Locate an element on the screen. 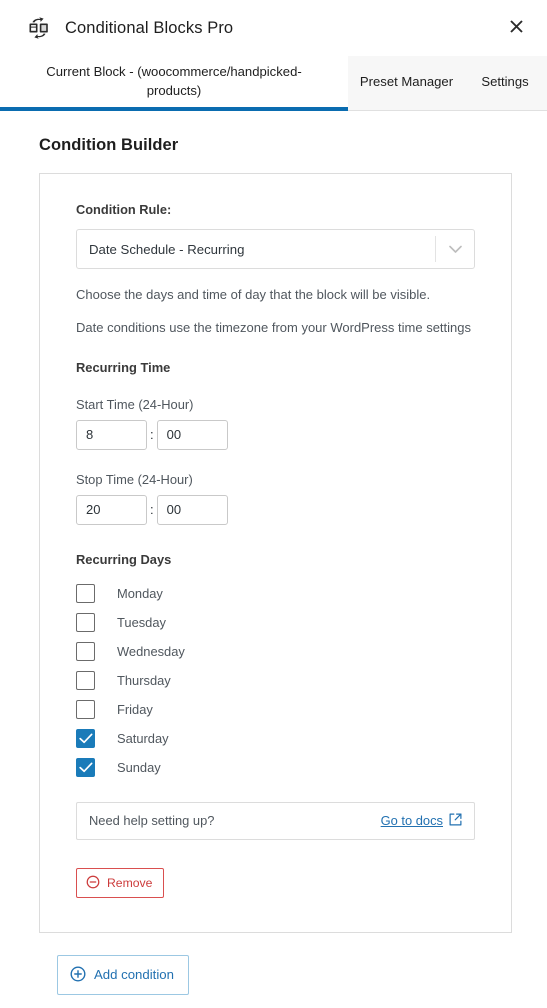  stop-hours-input is located at coordinates (111, 509).